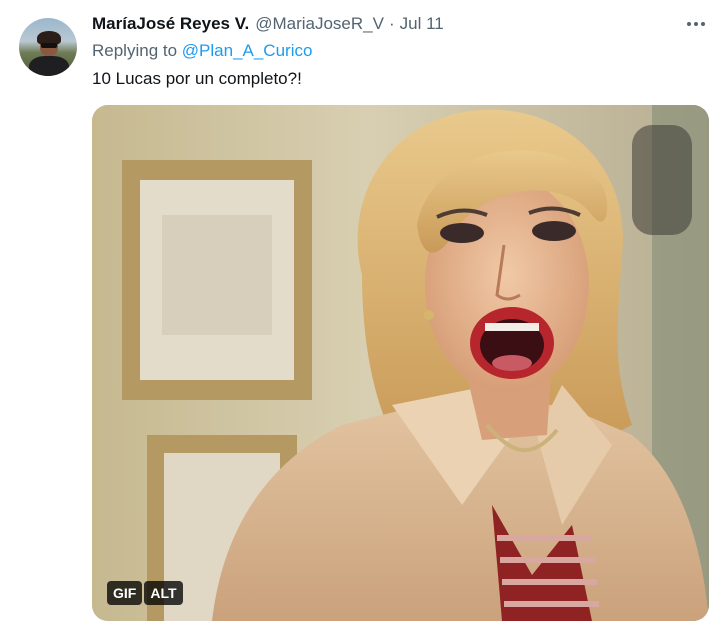  I want to click on alt-badge: ALT, so click(163, 593).